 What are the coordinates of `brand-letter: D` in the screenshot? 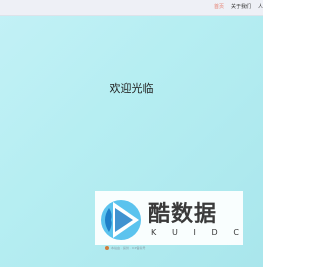 It's located at (214, 232).